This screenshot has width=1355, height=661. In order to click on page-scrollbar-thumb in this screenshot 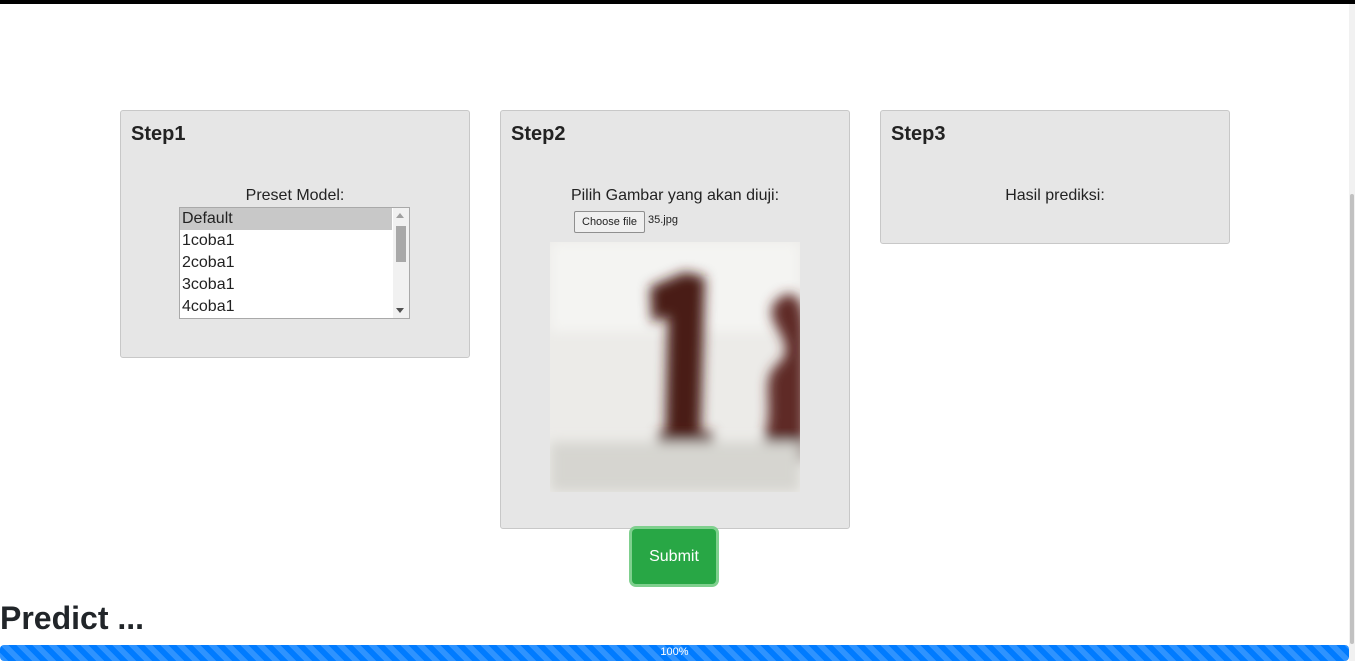, I will do `click(1352, 419)`.